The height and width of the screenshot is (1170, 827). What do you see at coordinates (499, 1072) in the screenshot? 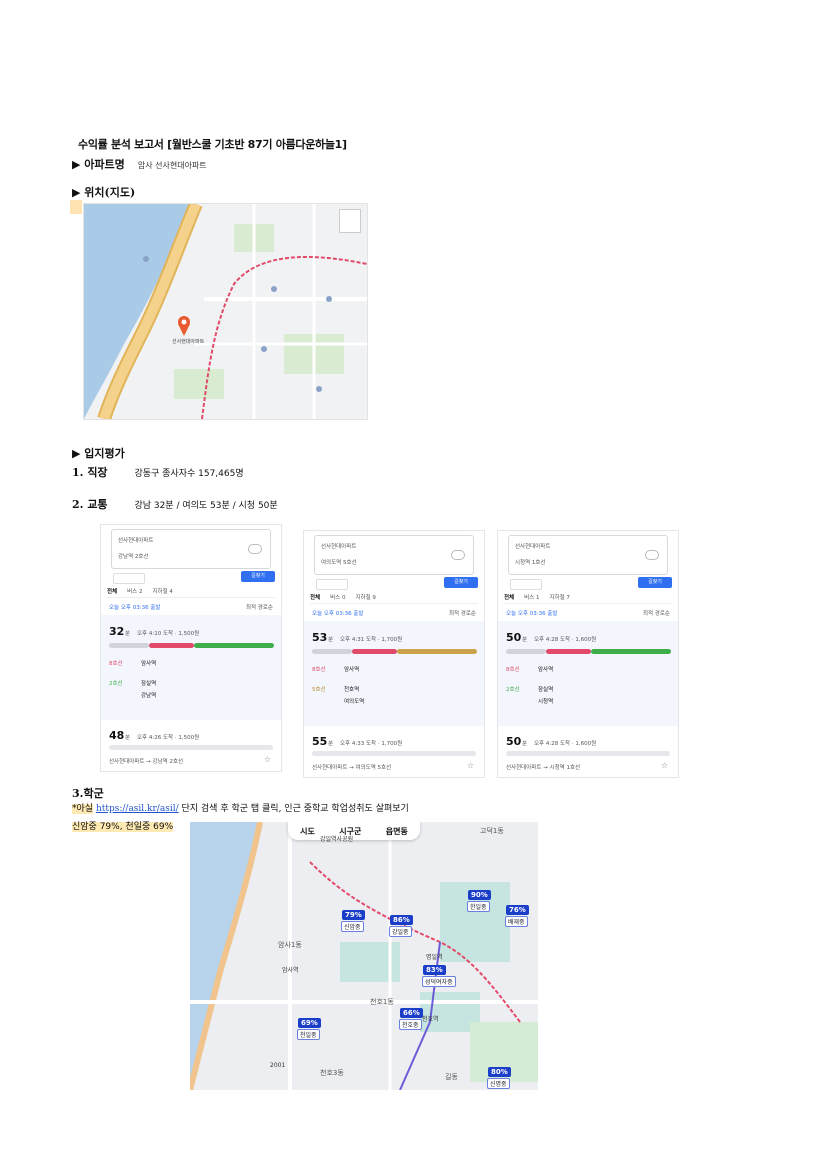
I see `school-pin-percent: 80%` at bounding box center [499, 1072].